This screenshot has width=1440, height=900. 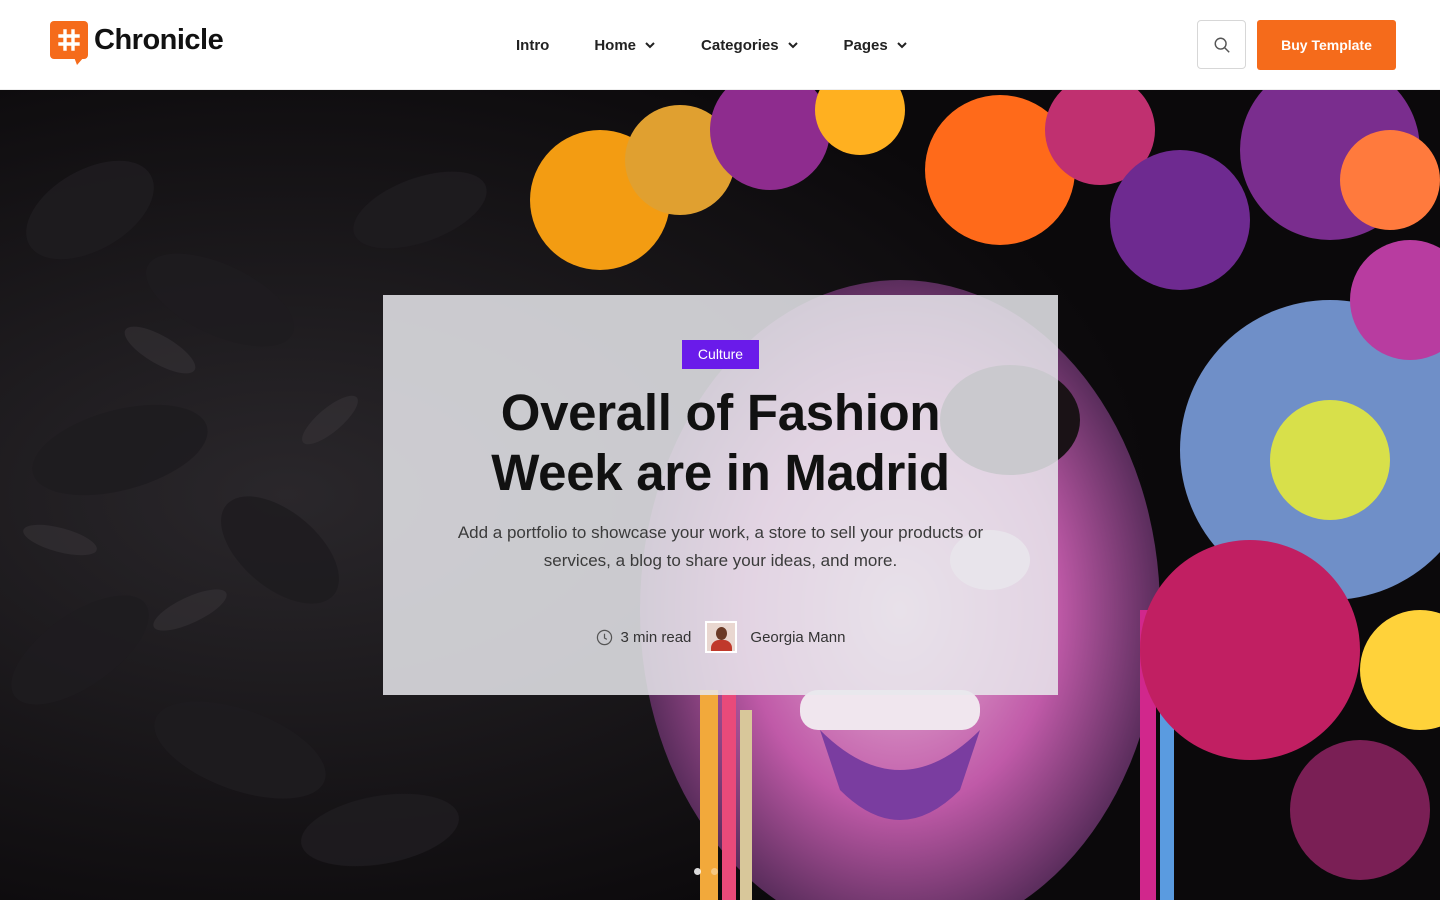 What do you see at coordinates (706, 871) in the screenshot?
I see `slider-pagination` at bounding box center [706, 871].